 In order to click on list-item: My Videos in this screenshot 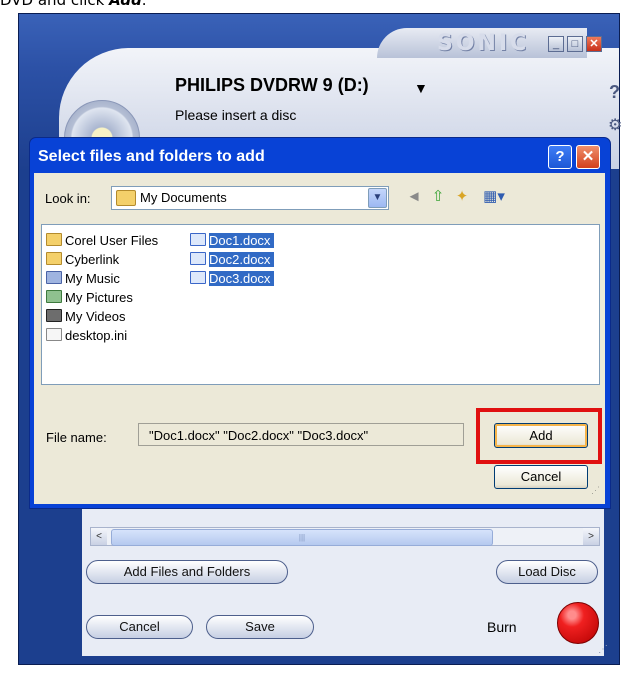, I will do `click(102, 316)`.